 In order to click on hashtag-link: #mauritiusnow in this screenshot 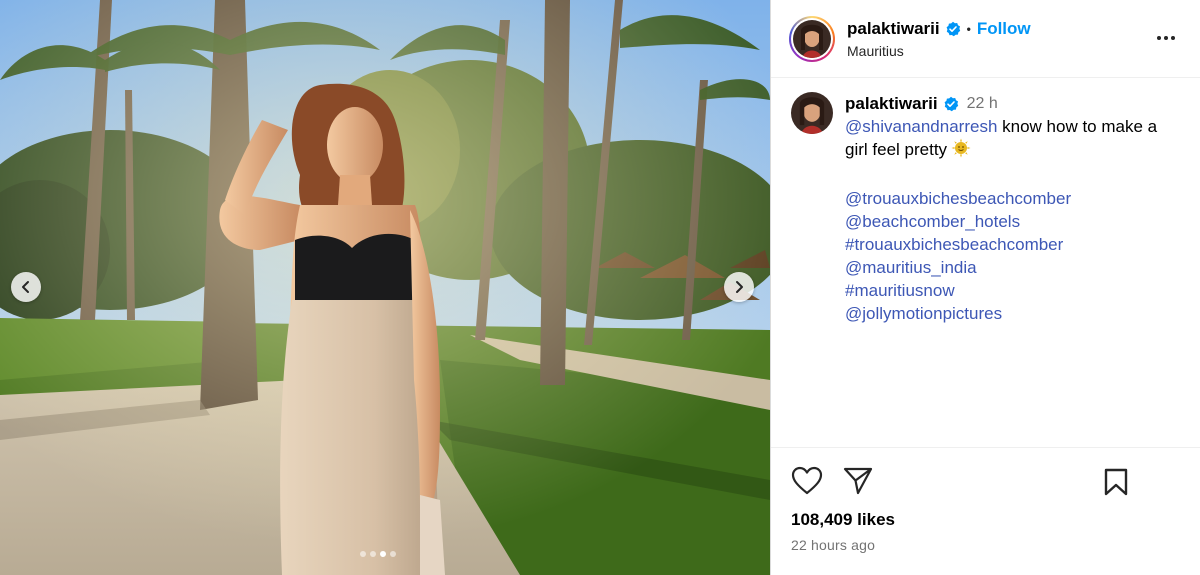, I will do `click(1013, 290)`.